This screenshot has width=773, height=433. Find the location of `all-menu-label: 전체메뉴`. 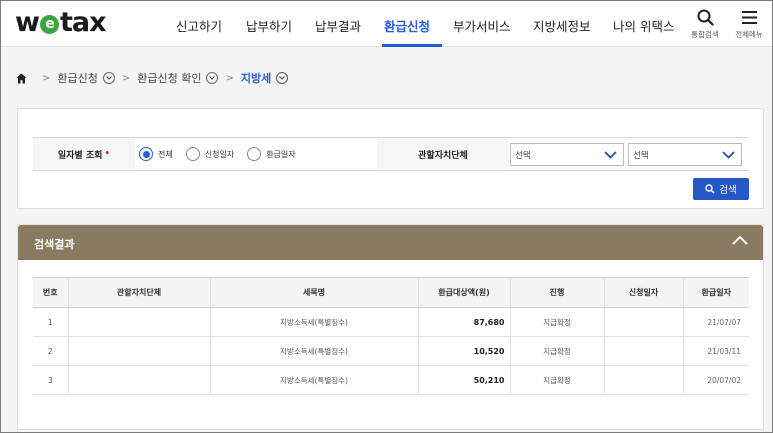

all-menu-label: 전체메뉴 is located at coordinates (749, 34).